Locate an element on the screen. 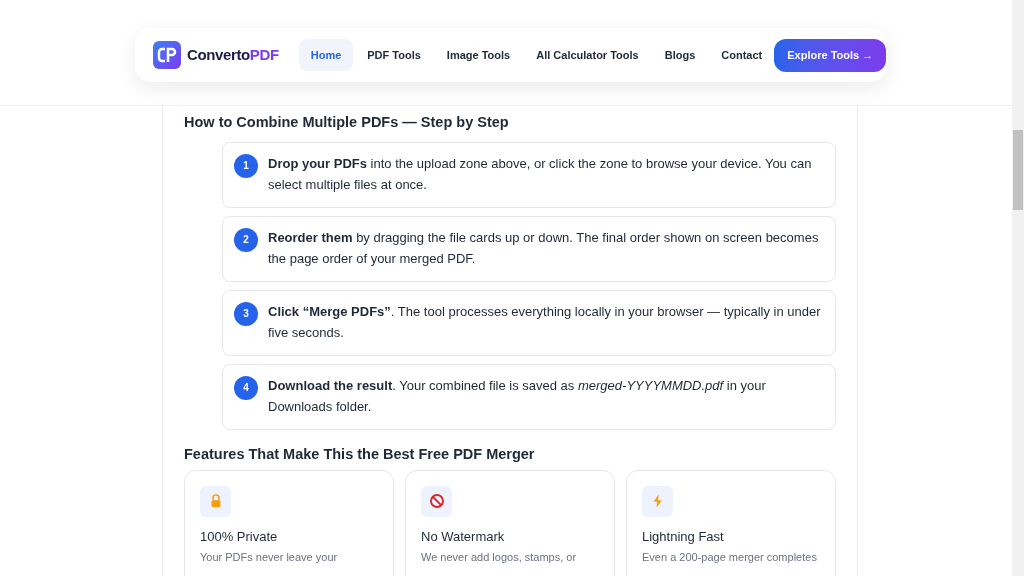  step-number: 2 is located at coordinates (246, 239).